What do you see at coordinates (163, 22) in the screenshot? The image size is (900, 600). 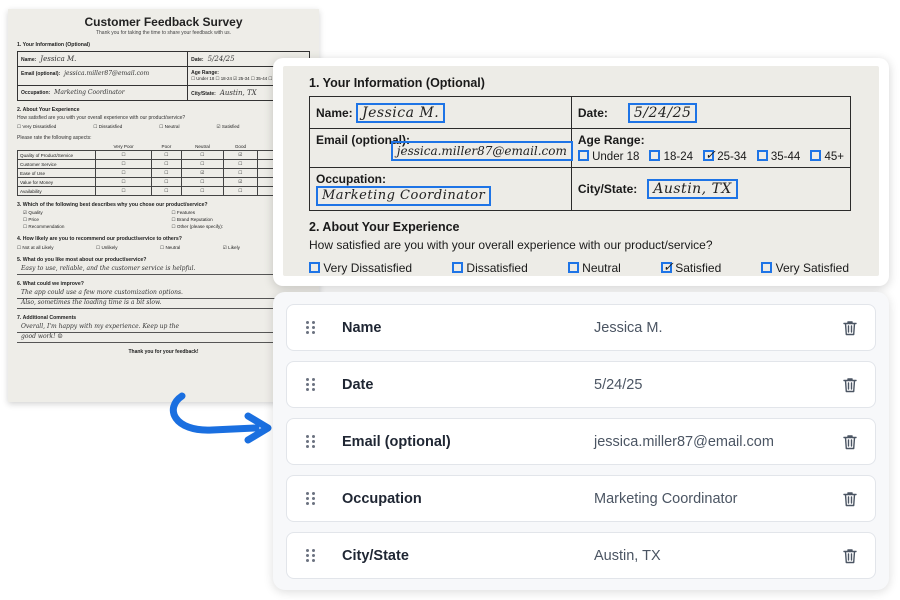 I see `survey-title: Customer Feedback Survey` at bounding box center [163, 22].